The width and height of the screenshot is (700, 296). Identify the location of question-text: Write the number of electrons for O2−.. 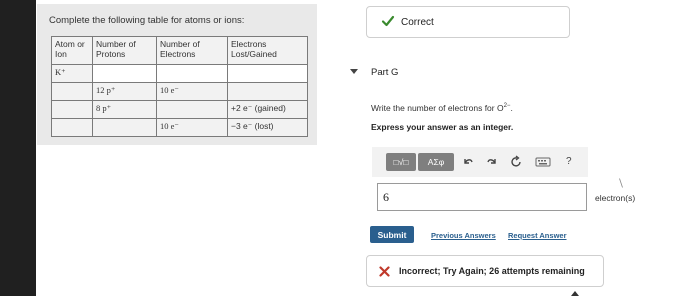
(442, 108).